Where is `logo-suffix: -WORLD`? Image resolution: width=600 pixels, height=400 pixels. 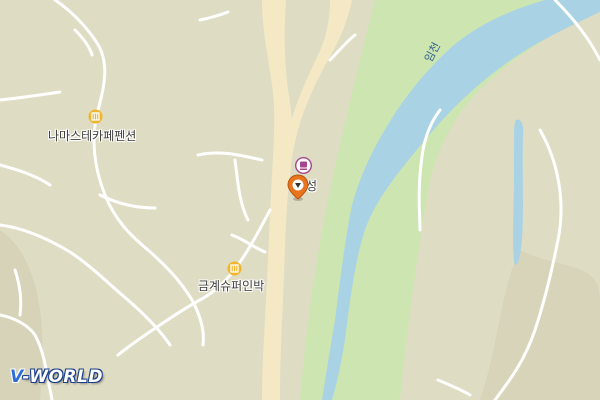
logo-suffix: -WORLD is located at coordinates (62, 377).